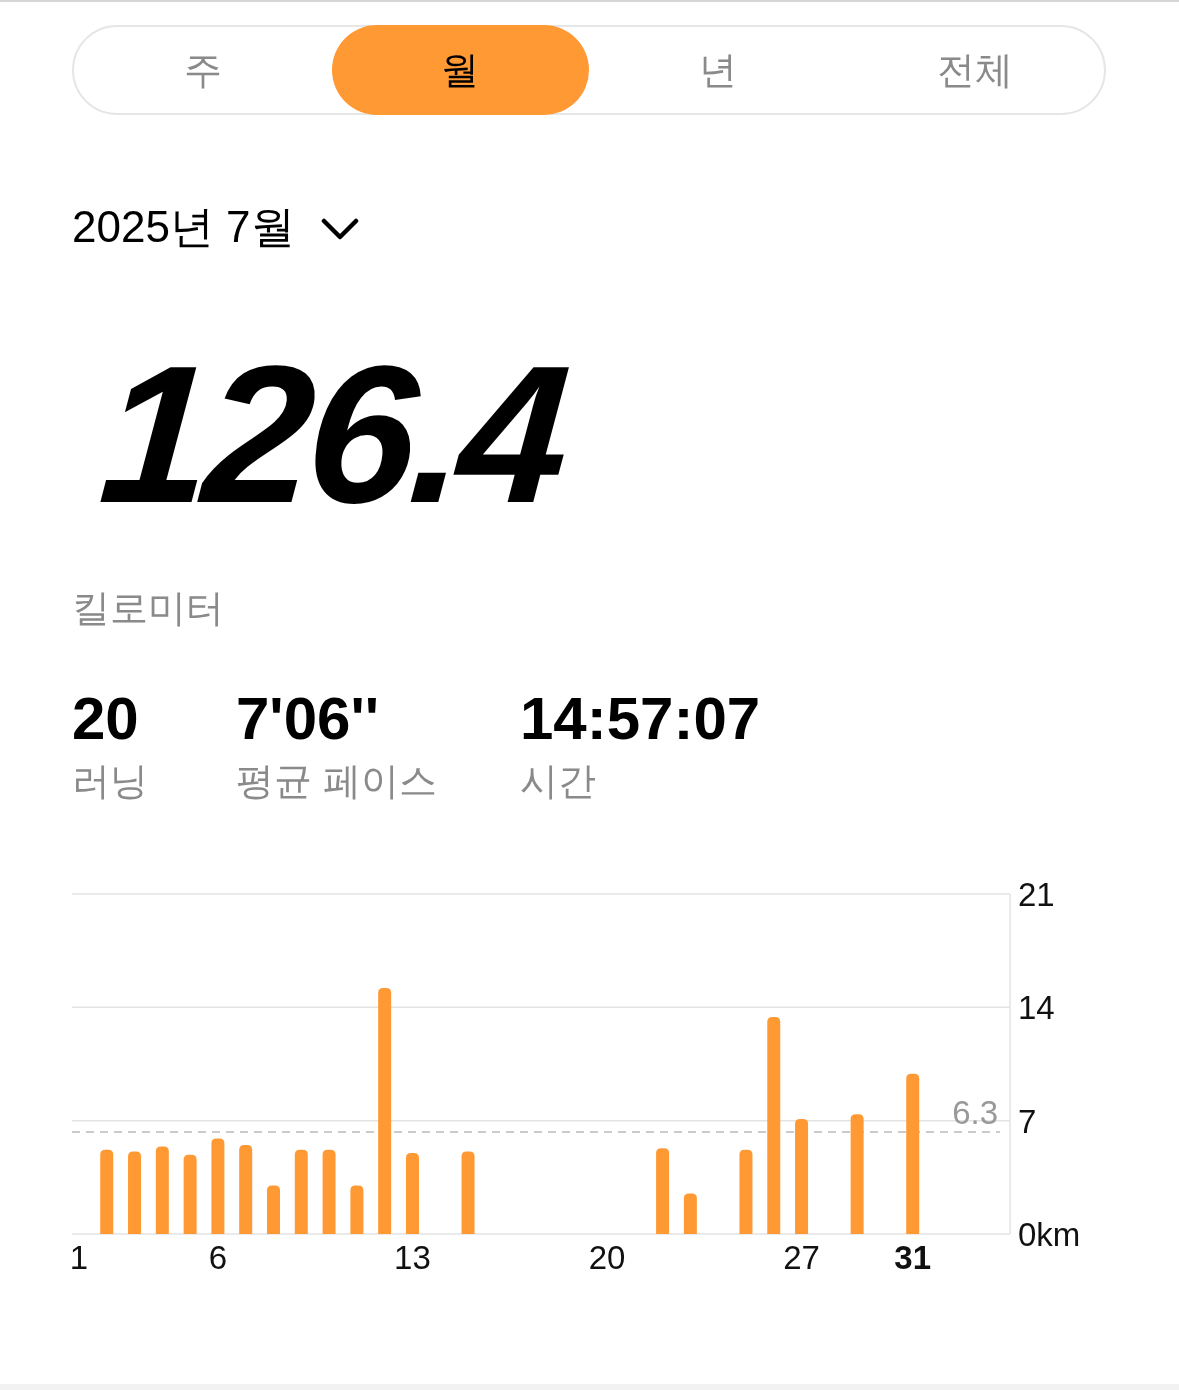 The height and width of the screenshot is (1390, 1179). Describe the element at coordinates (218, 1257) in the screenshot. I see `x-axis-label: 6` at that location.